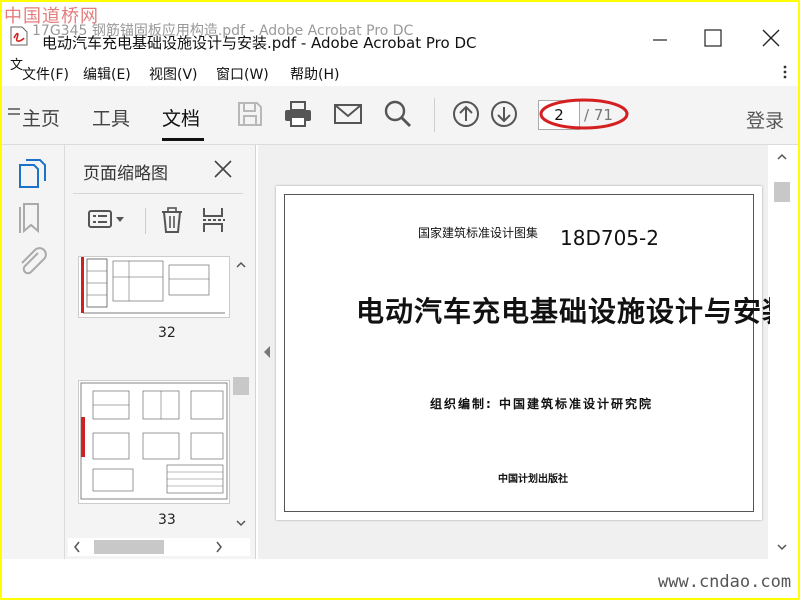 This screenshot has width=800, height=600. I want to click on menu-edit: 编辑(E), so click(107, 74).